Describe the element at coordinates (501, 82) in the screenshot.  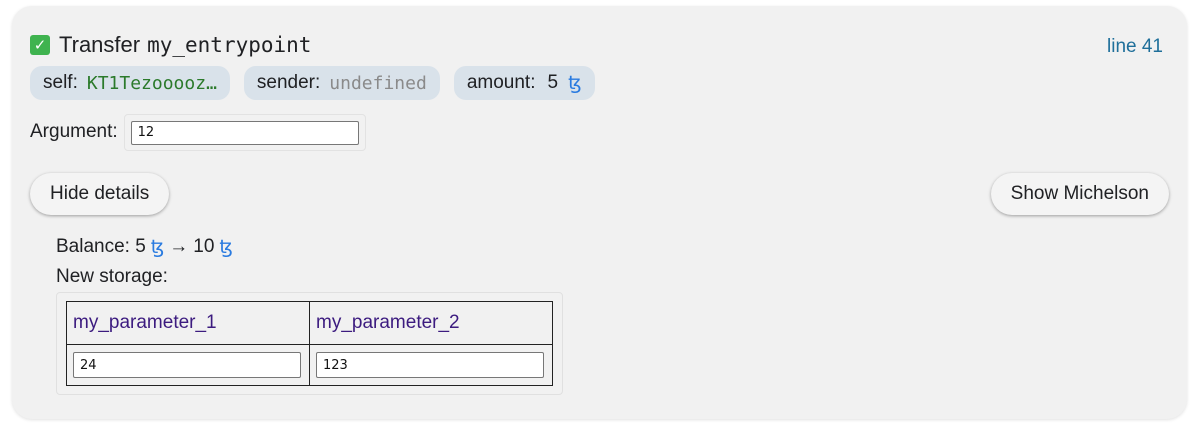
I see `amount-label: amount:` at that location.